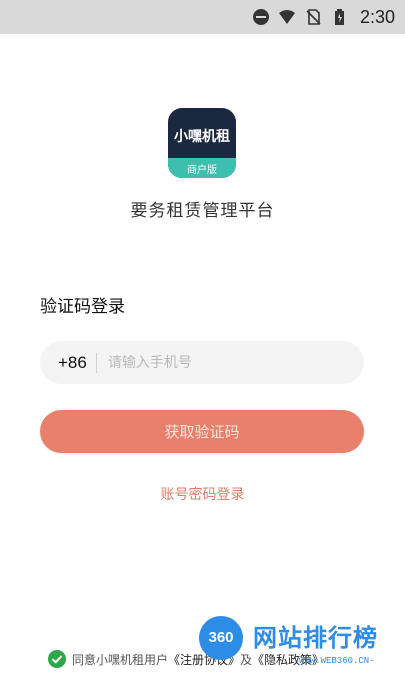 This screenshot has height=674, width=405. Describe the element at coordinates (82, 307) in the screenshot. I see `login-title: 验证码登录` at that location.